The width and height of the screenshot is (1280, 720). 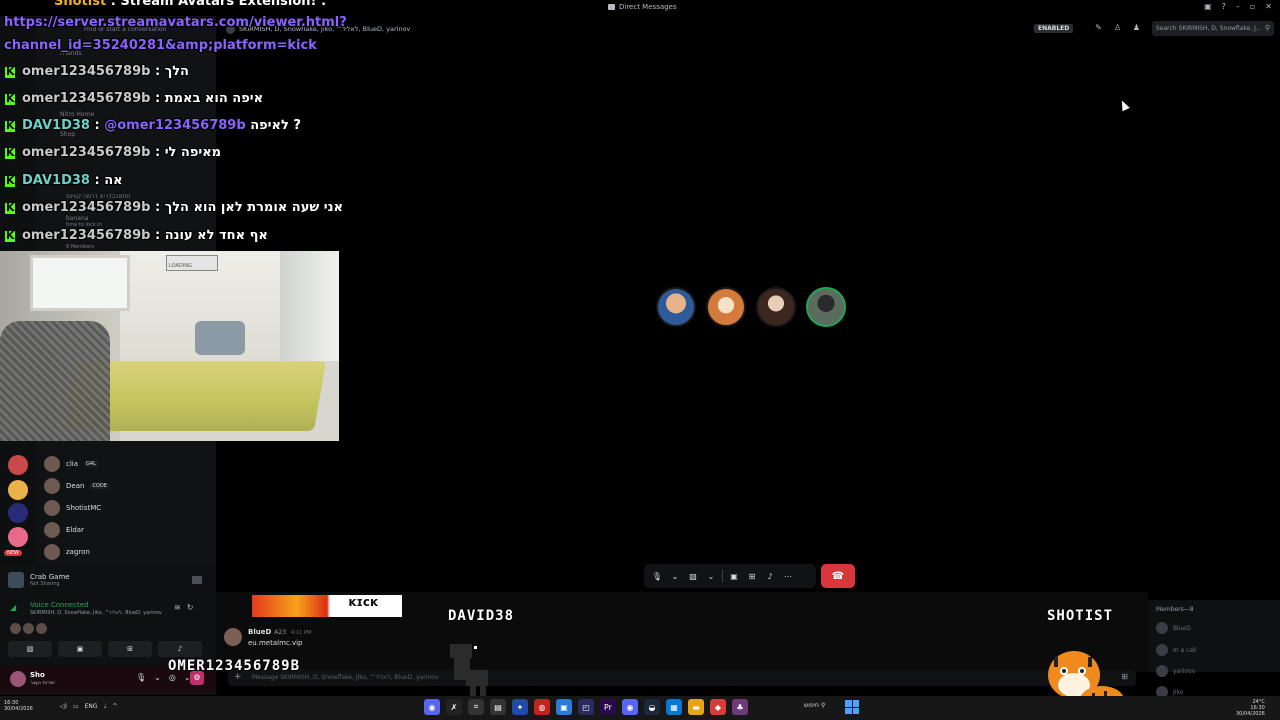 What do you see at coordinates (696, 707) in the screenshot?
I see `folder-icon: ▬` at bounding box center [696, 707].